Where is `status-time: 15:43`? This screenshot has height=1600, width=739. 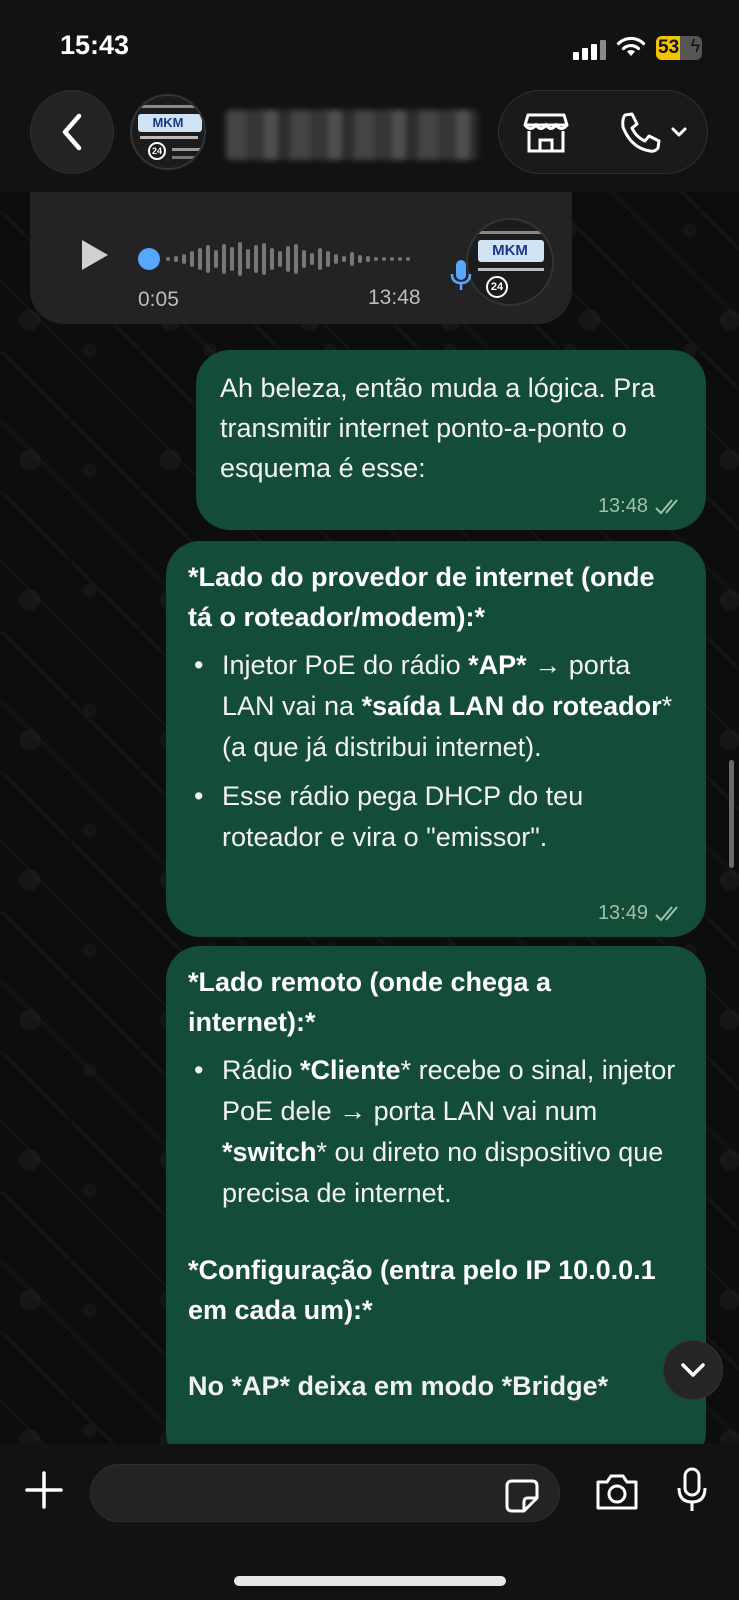
status-time: 15:43 is located at coordinates (95, 45).